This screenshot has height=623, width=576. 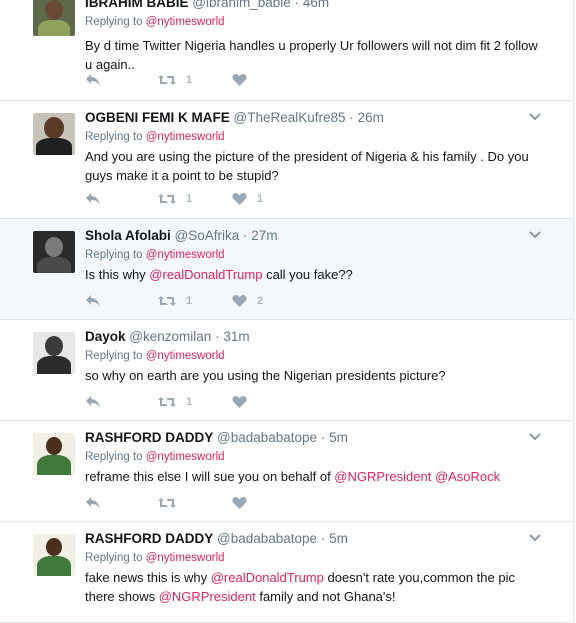 I want to click on timestamp: 46m, so click(x=316, y=5).